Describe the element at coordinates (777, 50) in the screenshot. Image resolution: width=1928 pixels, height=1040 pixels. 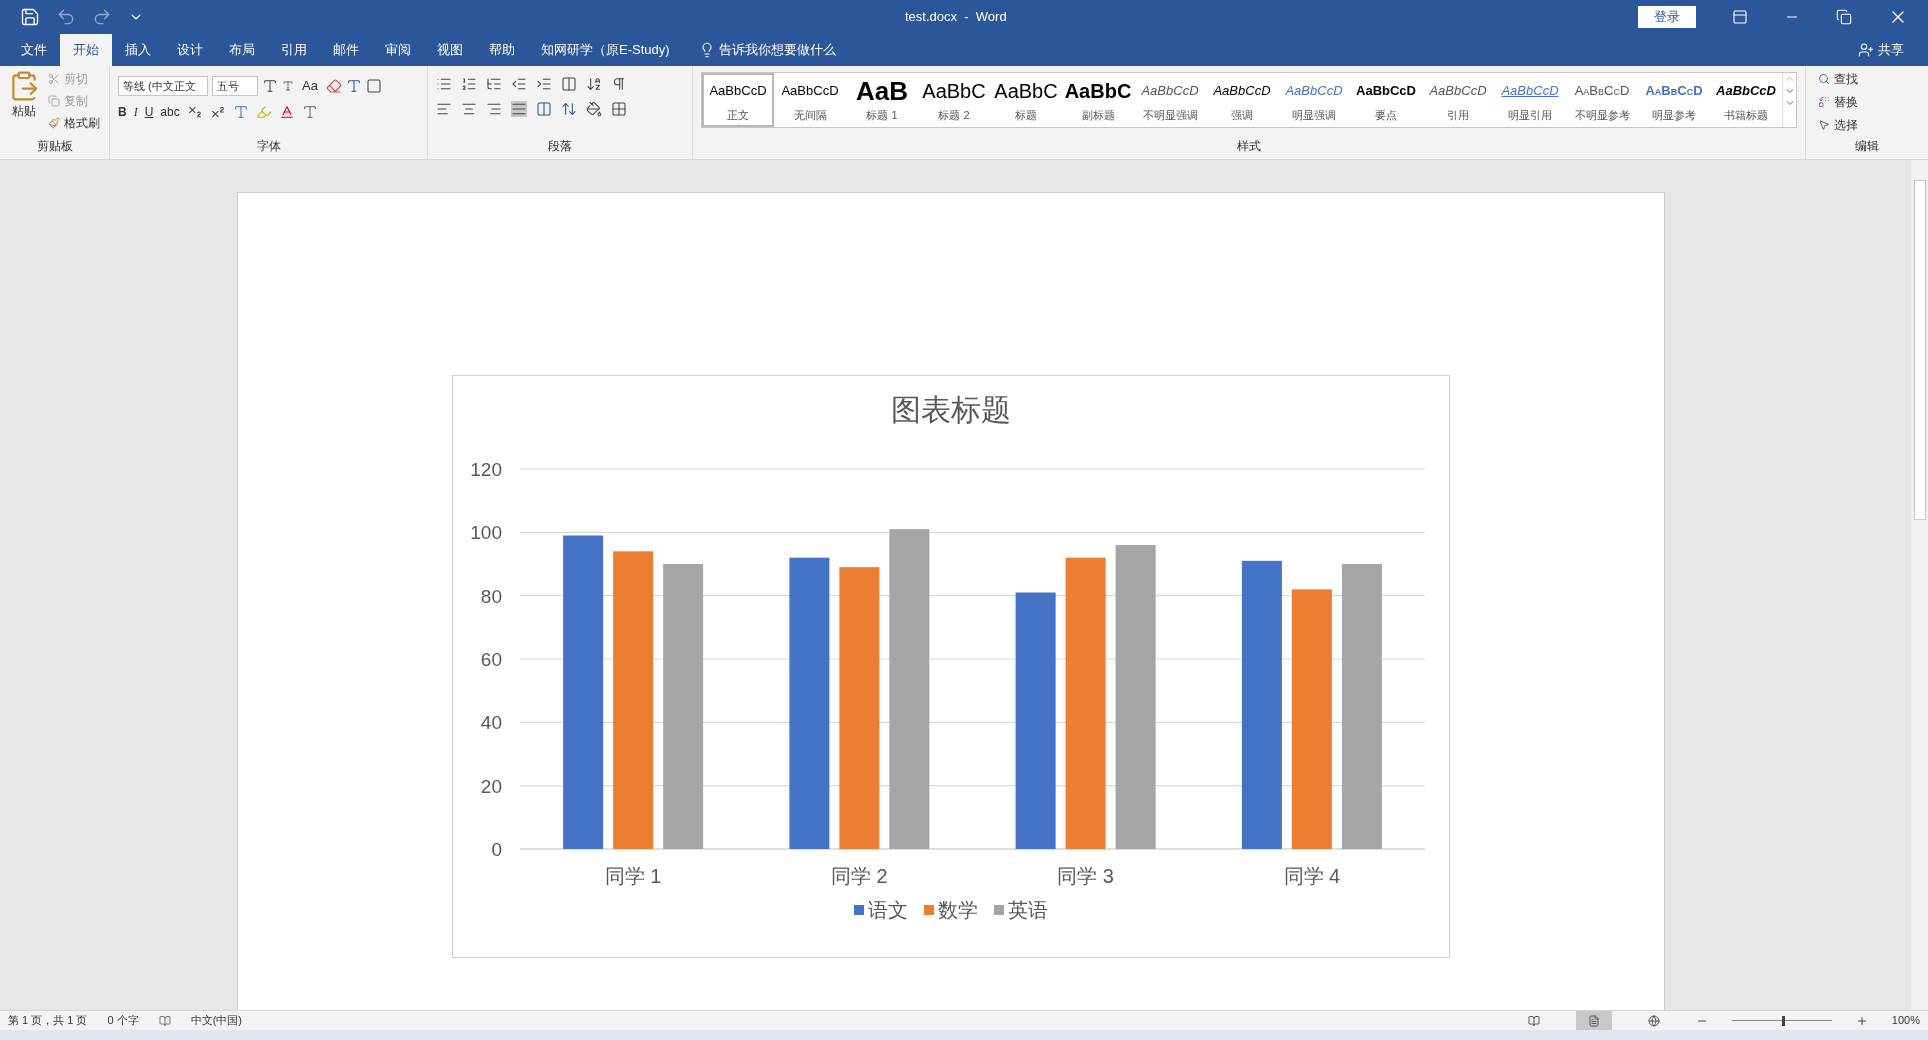
I see `tell-me-field: 告诉我你想要做什么` at that location.